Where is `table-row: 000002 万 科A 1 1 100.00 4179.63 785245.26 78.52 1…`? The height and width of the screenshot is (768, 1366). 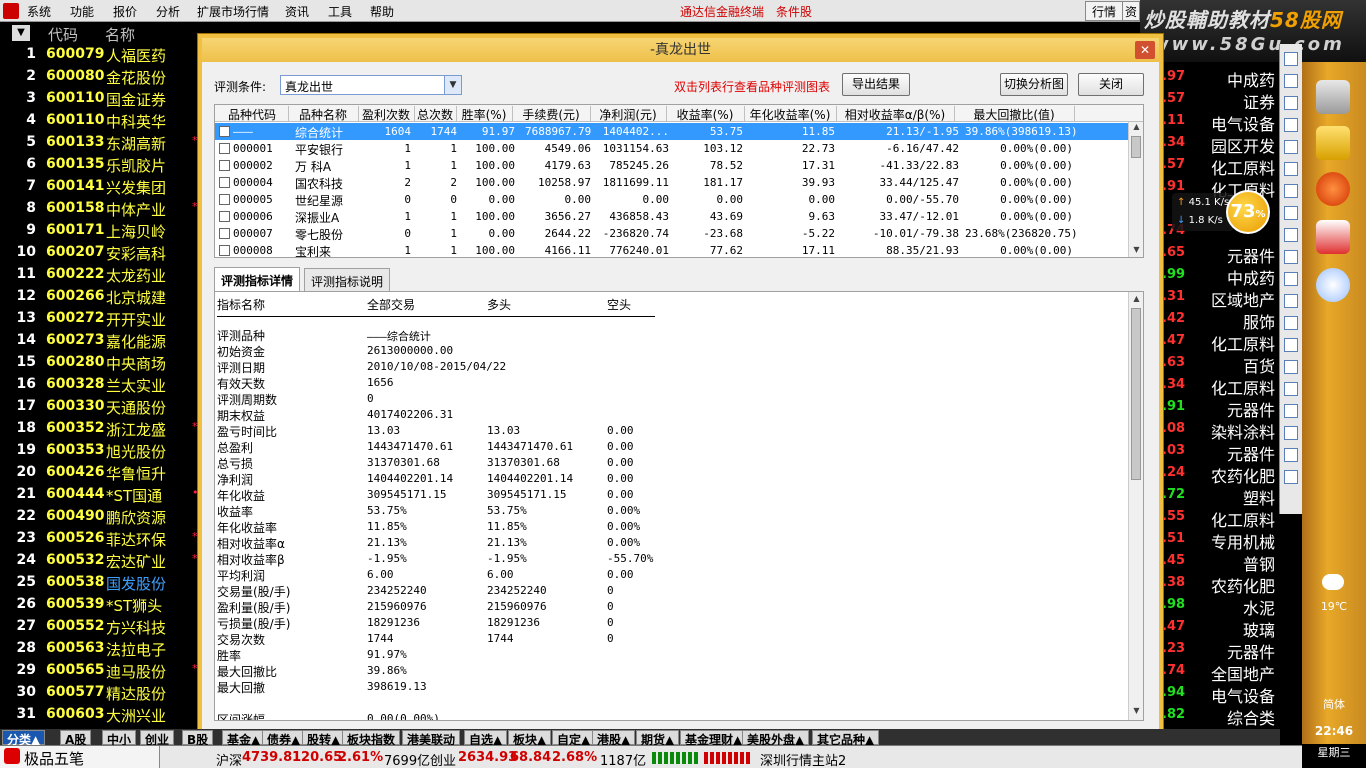 table-row: 000002 万 科A 1 1 100.00 4179.63 785245.26 78.52 1… is located at coordinates (677, 165).